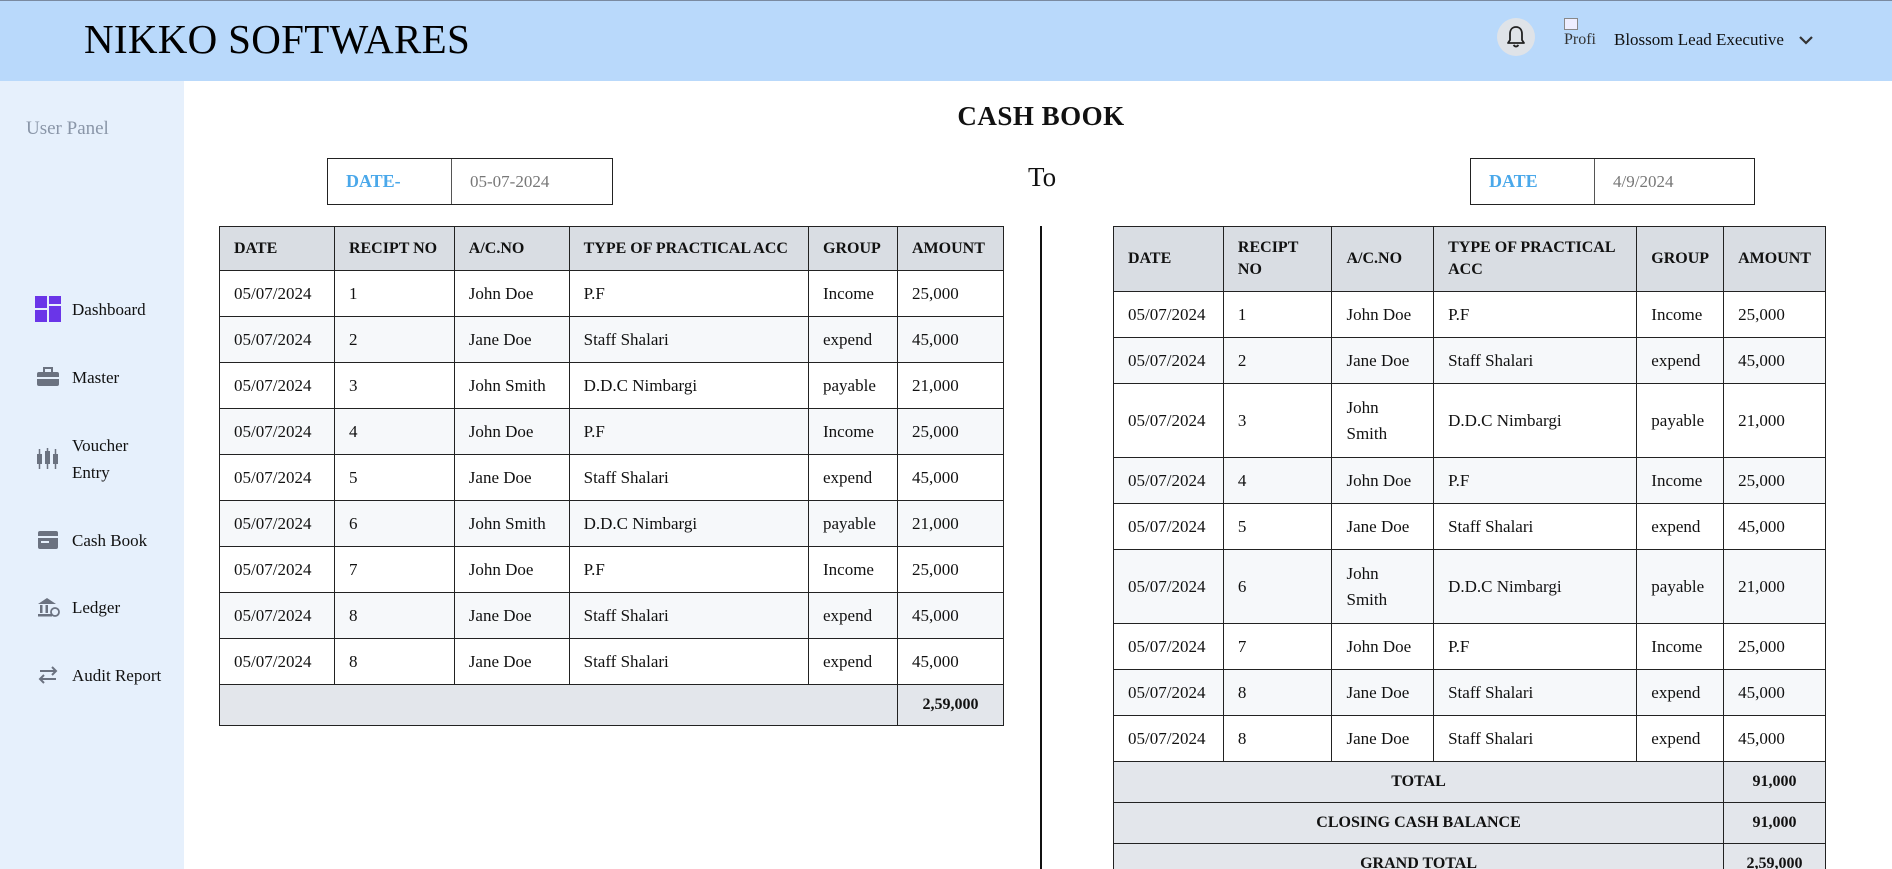 The width and height of the screenshot is (1892, 869). What do you see at coordinates (48, 607) in the screenshot?
I see `bank-icon` at bounding box center [48, 607].